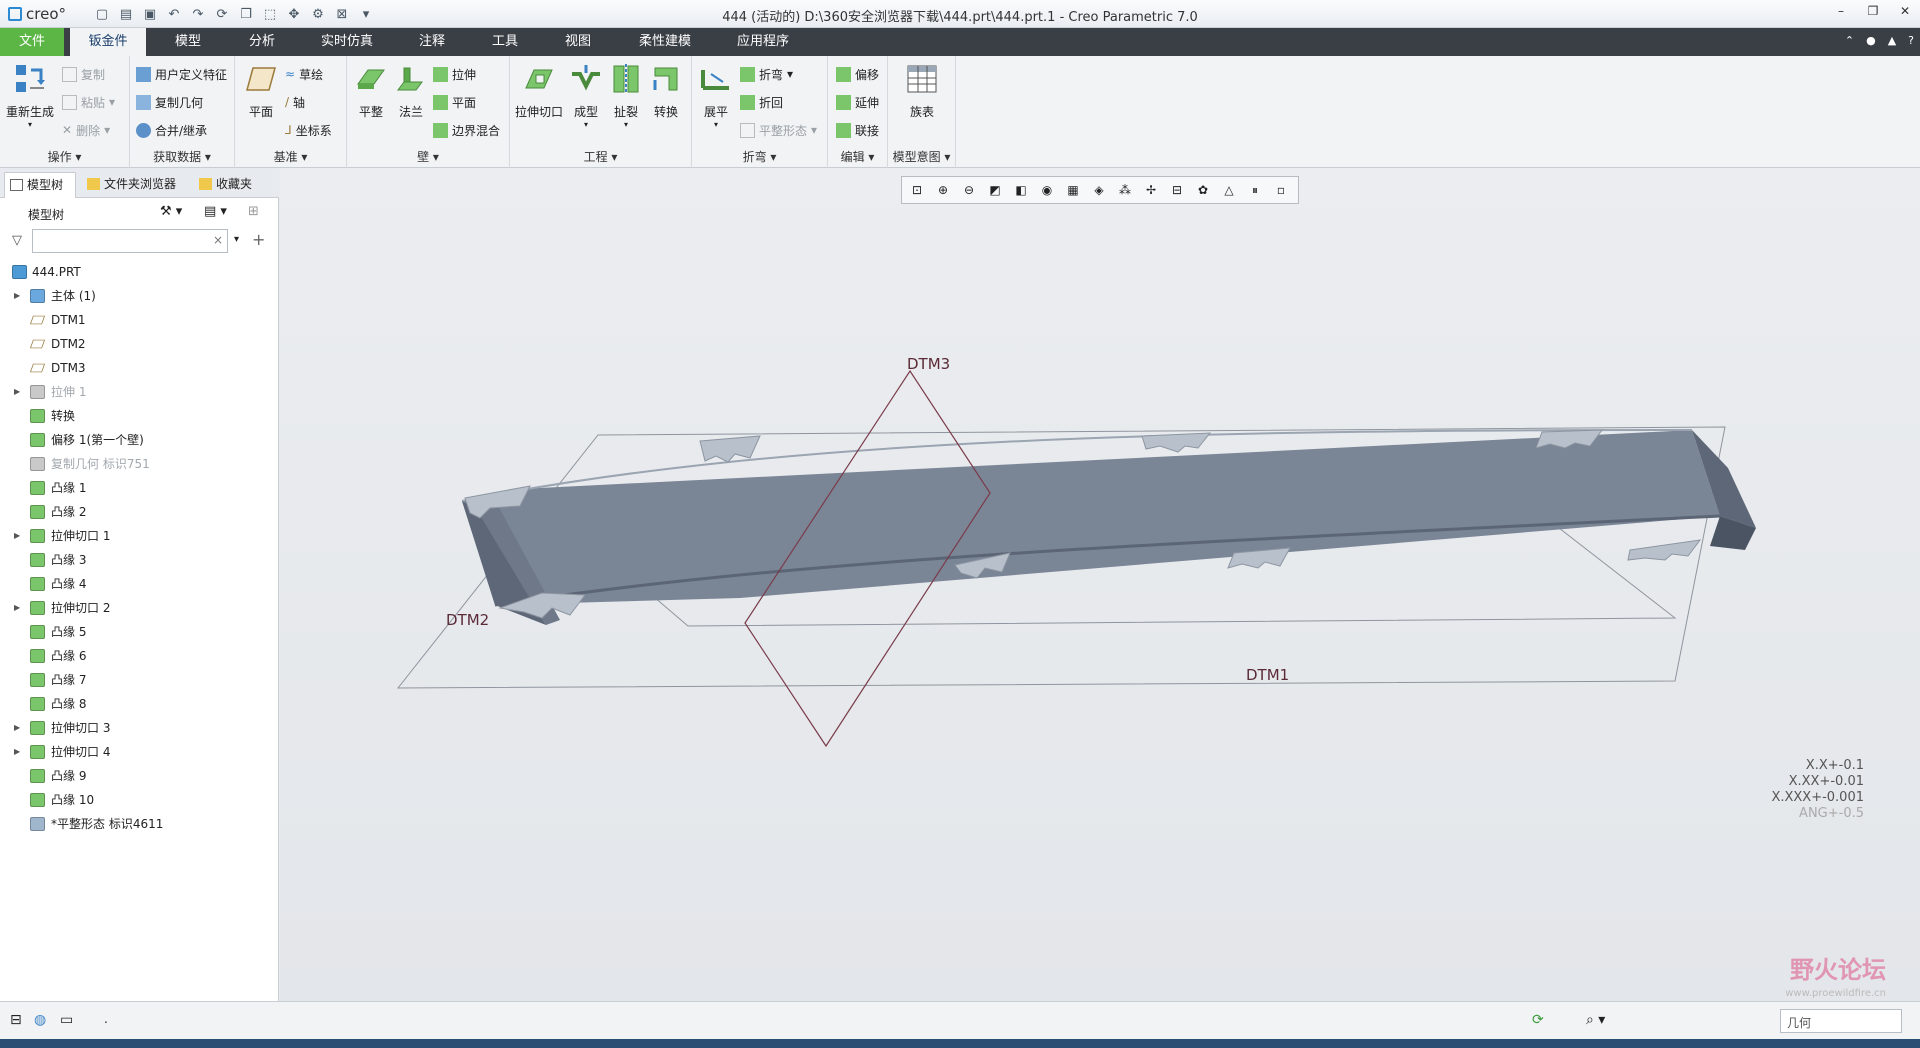  What do you see at coordinates (198, 14) in the screenshot?
I see `redo-icon: ↷` at bounding box center [198, 14].